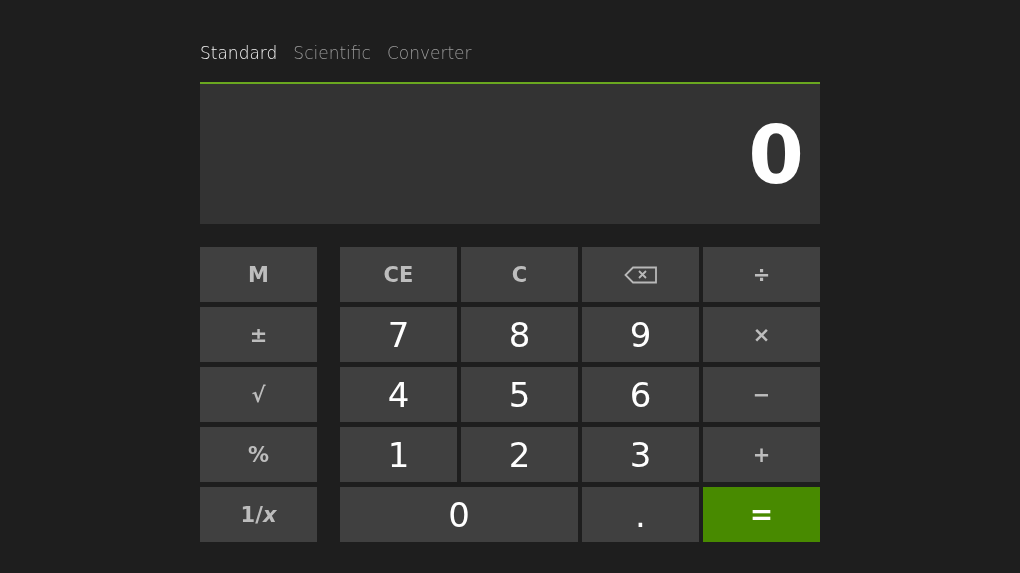 This screenshot has height=573, width=1020. What do you see at coordinates (258, 454) in the screenshot?
I see `function-key: %` at bounding box center [258, 454].